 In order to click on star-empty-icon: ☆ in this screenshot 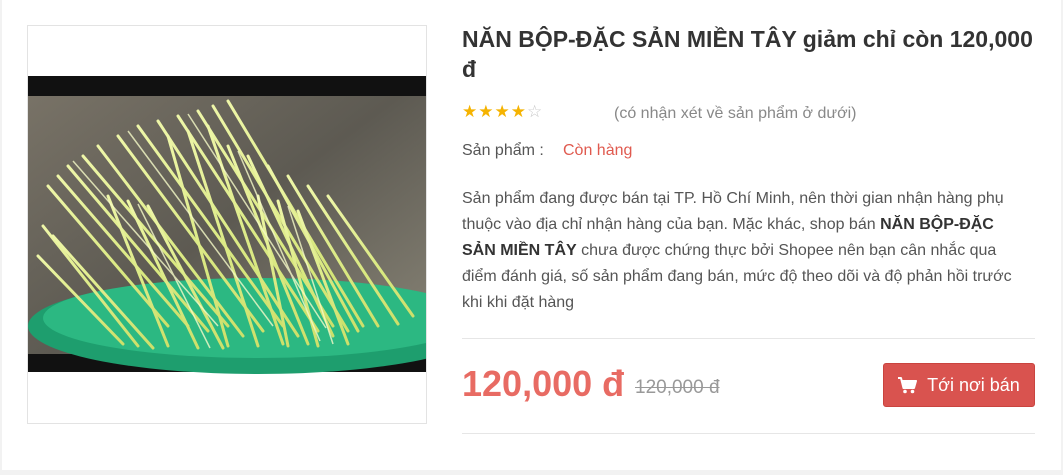, I will do `click(535, 111)`.